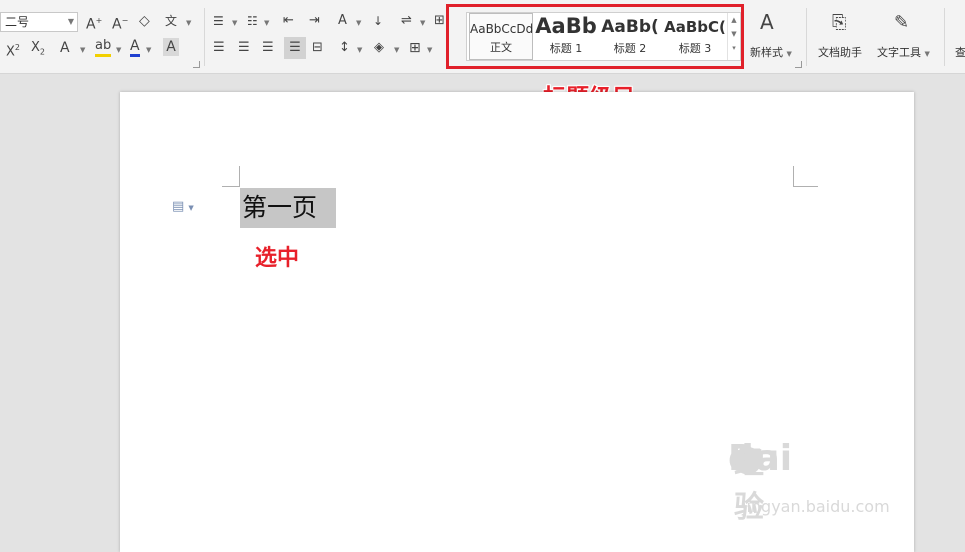 This screenshot has width=965, height=552. Describe the element at coordinates (766, 52) in the screenshot. I see `new-style-label: 新样式` at that location.